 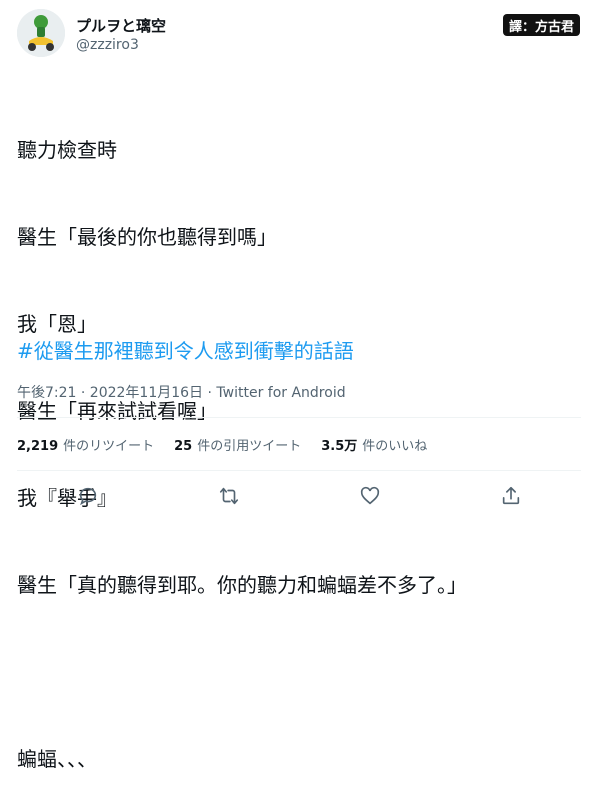 What do you see at coordinates (67, 150) in the screenshot?
I see `tweet-line: 聽力檢查時` at bounding box center [67, 150].